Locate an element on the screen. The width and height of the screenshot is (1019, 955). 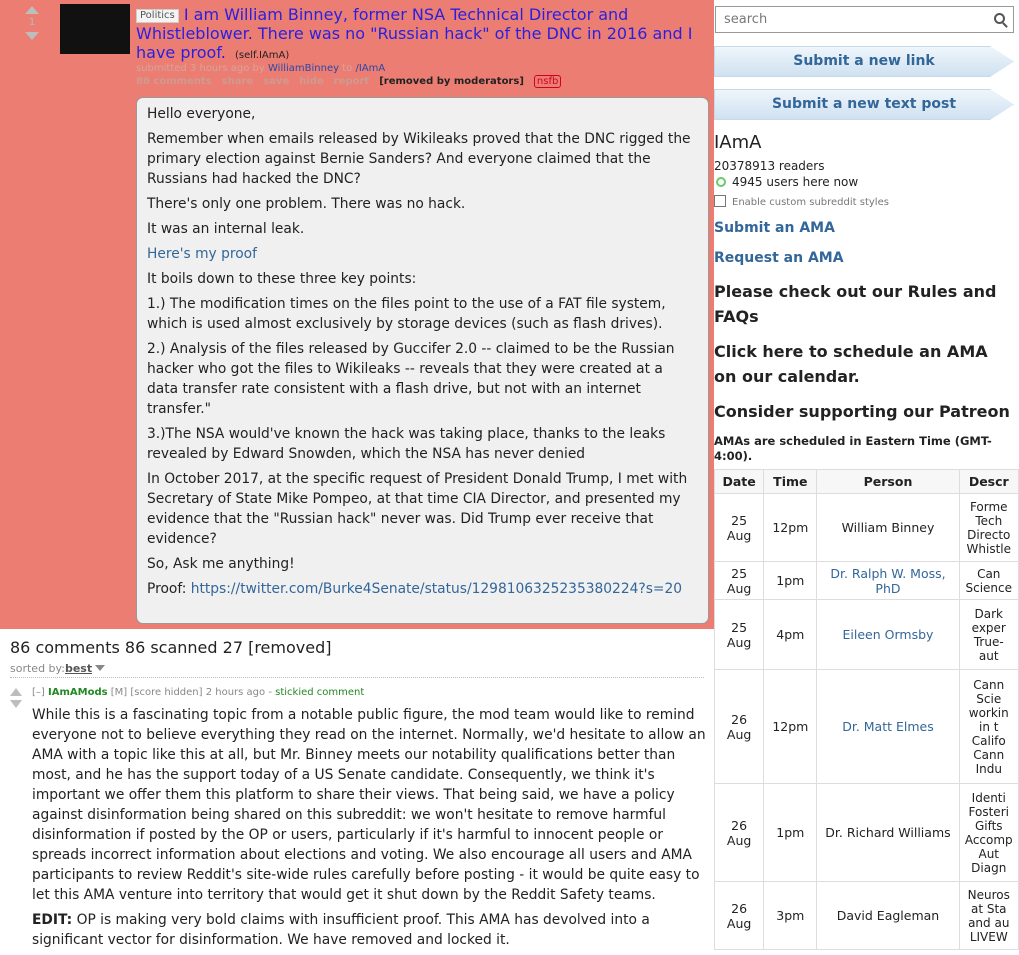
sort-bar: sorted by:best is located at coordinates (357, 670).